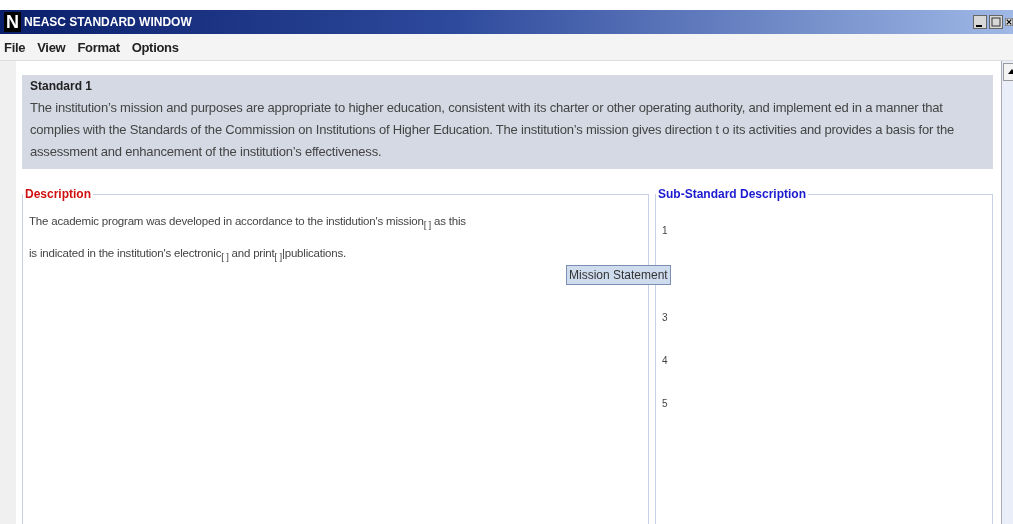  What do you see at coordinates (15, 47) in the screenshot?
I see `menu-item: File` at bounding box center [15, 47].